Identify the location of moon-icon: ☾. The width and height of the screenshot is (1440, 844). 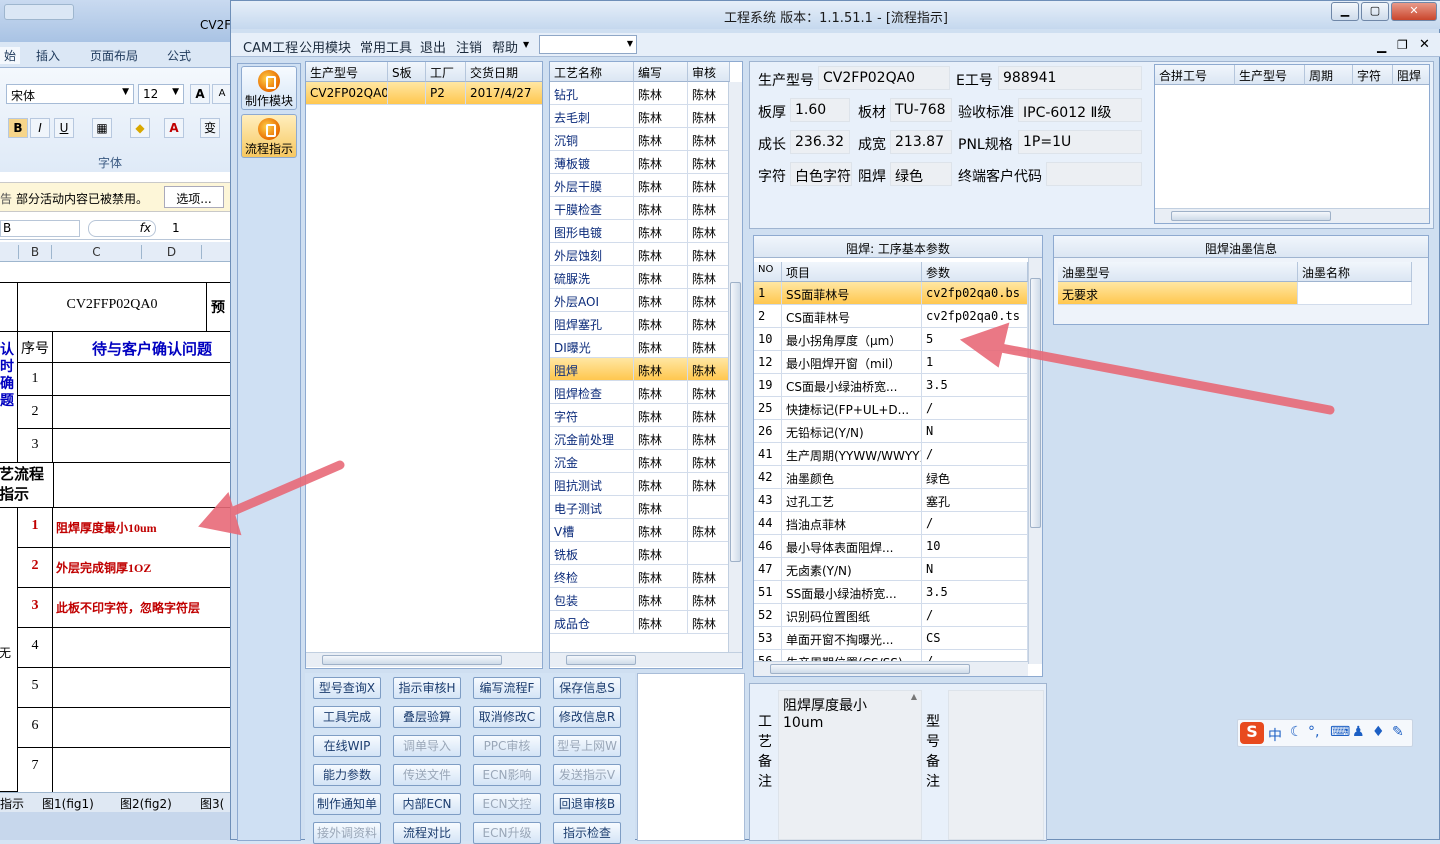
(1296, 732).